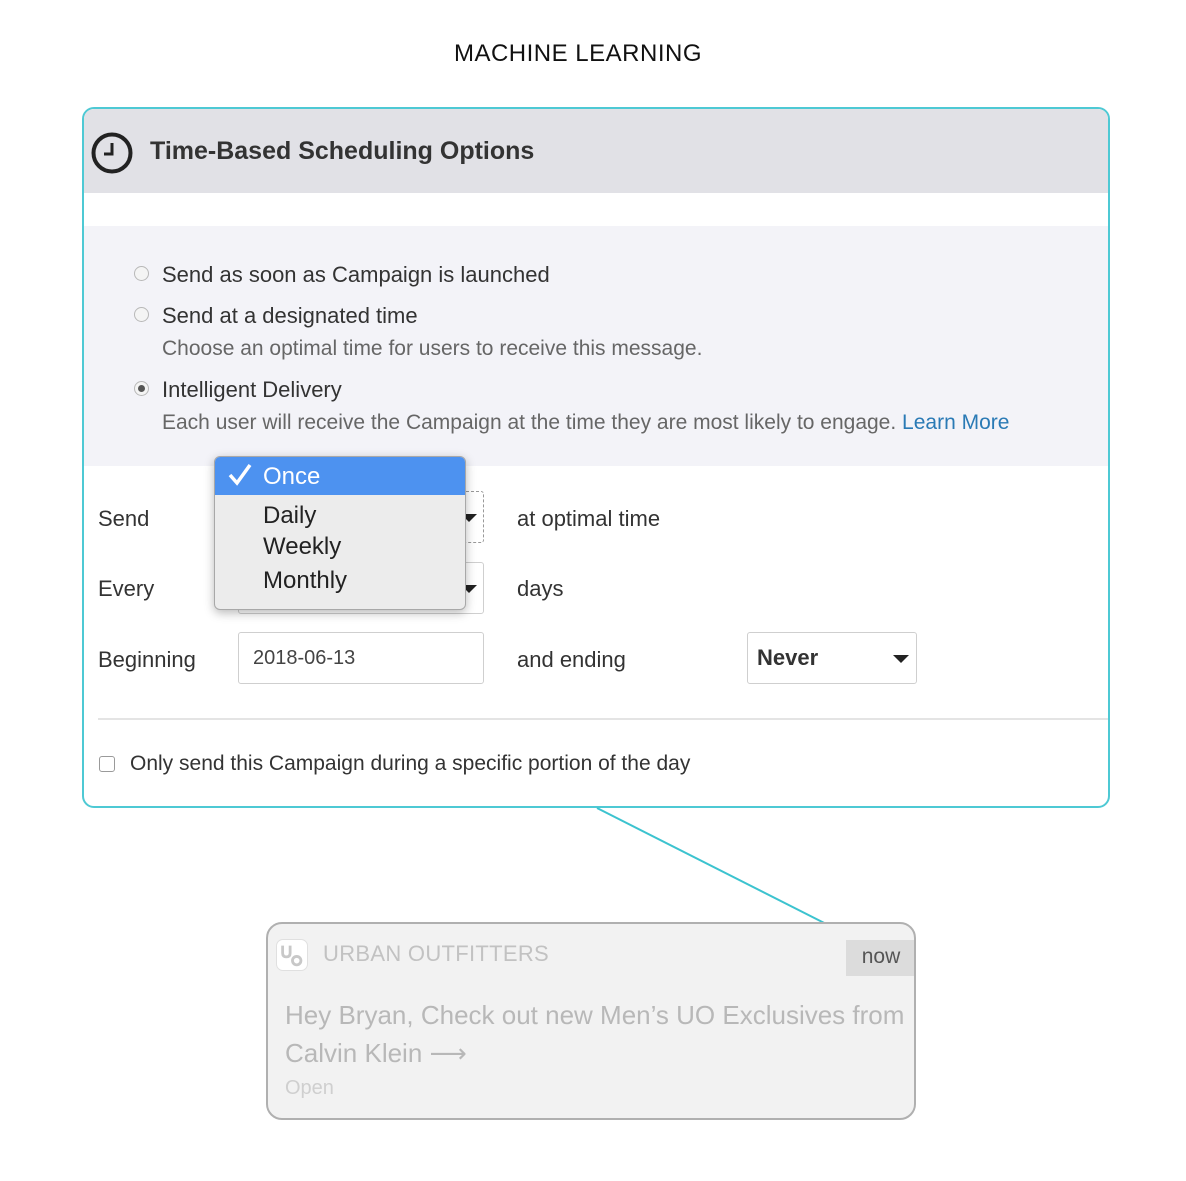  Describe the element at coordinates (141, 314) in the screenshot. I see `radio-designated-time` at that location.